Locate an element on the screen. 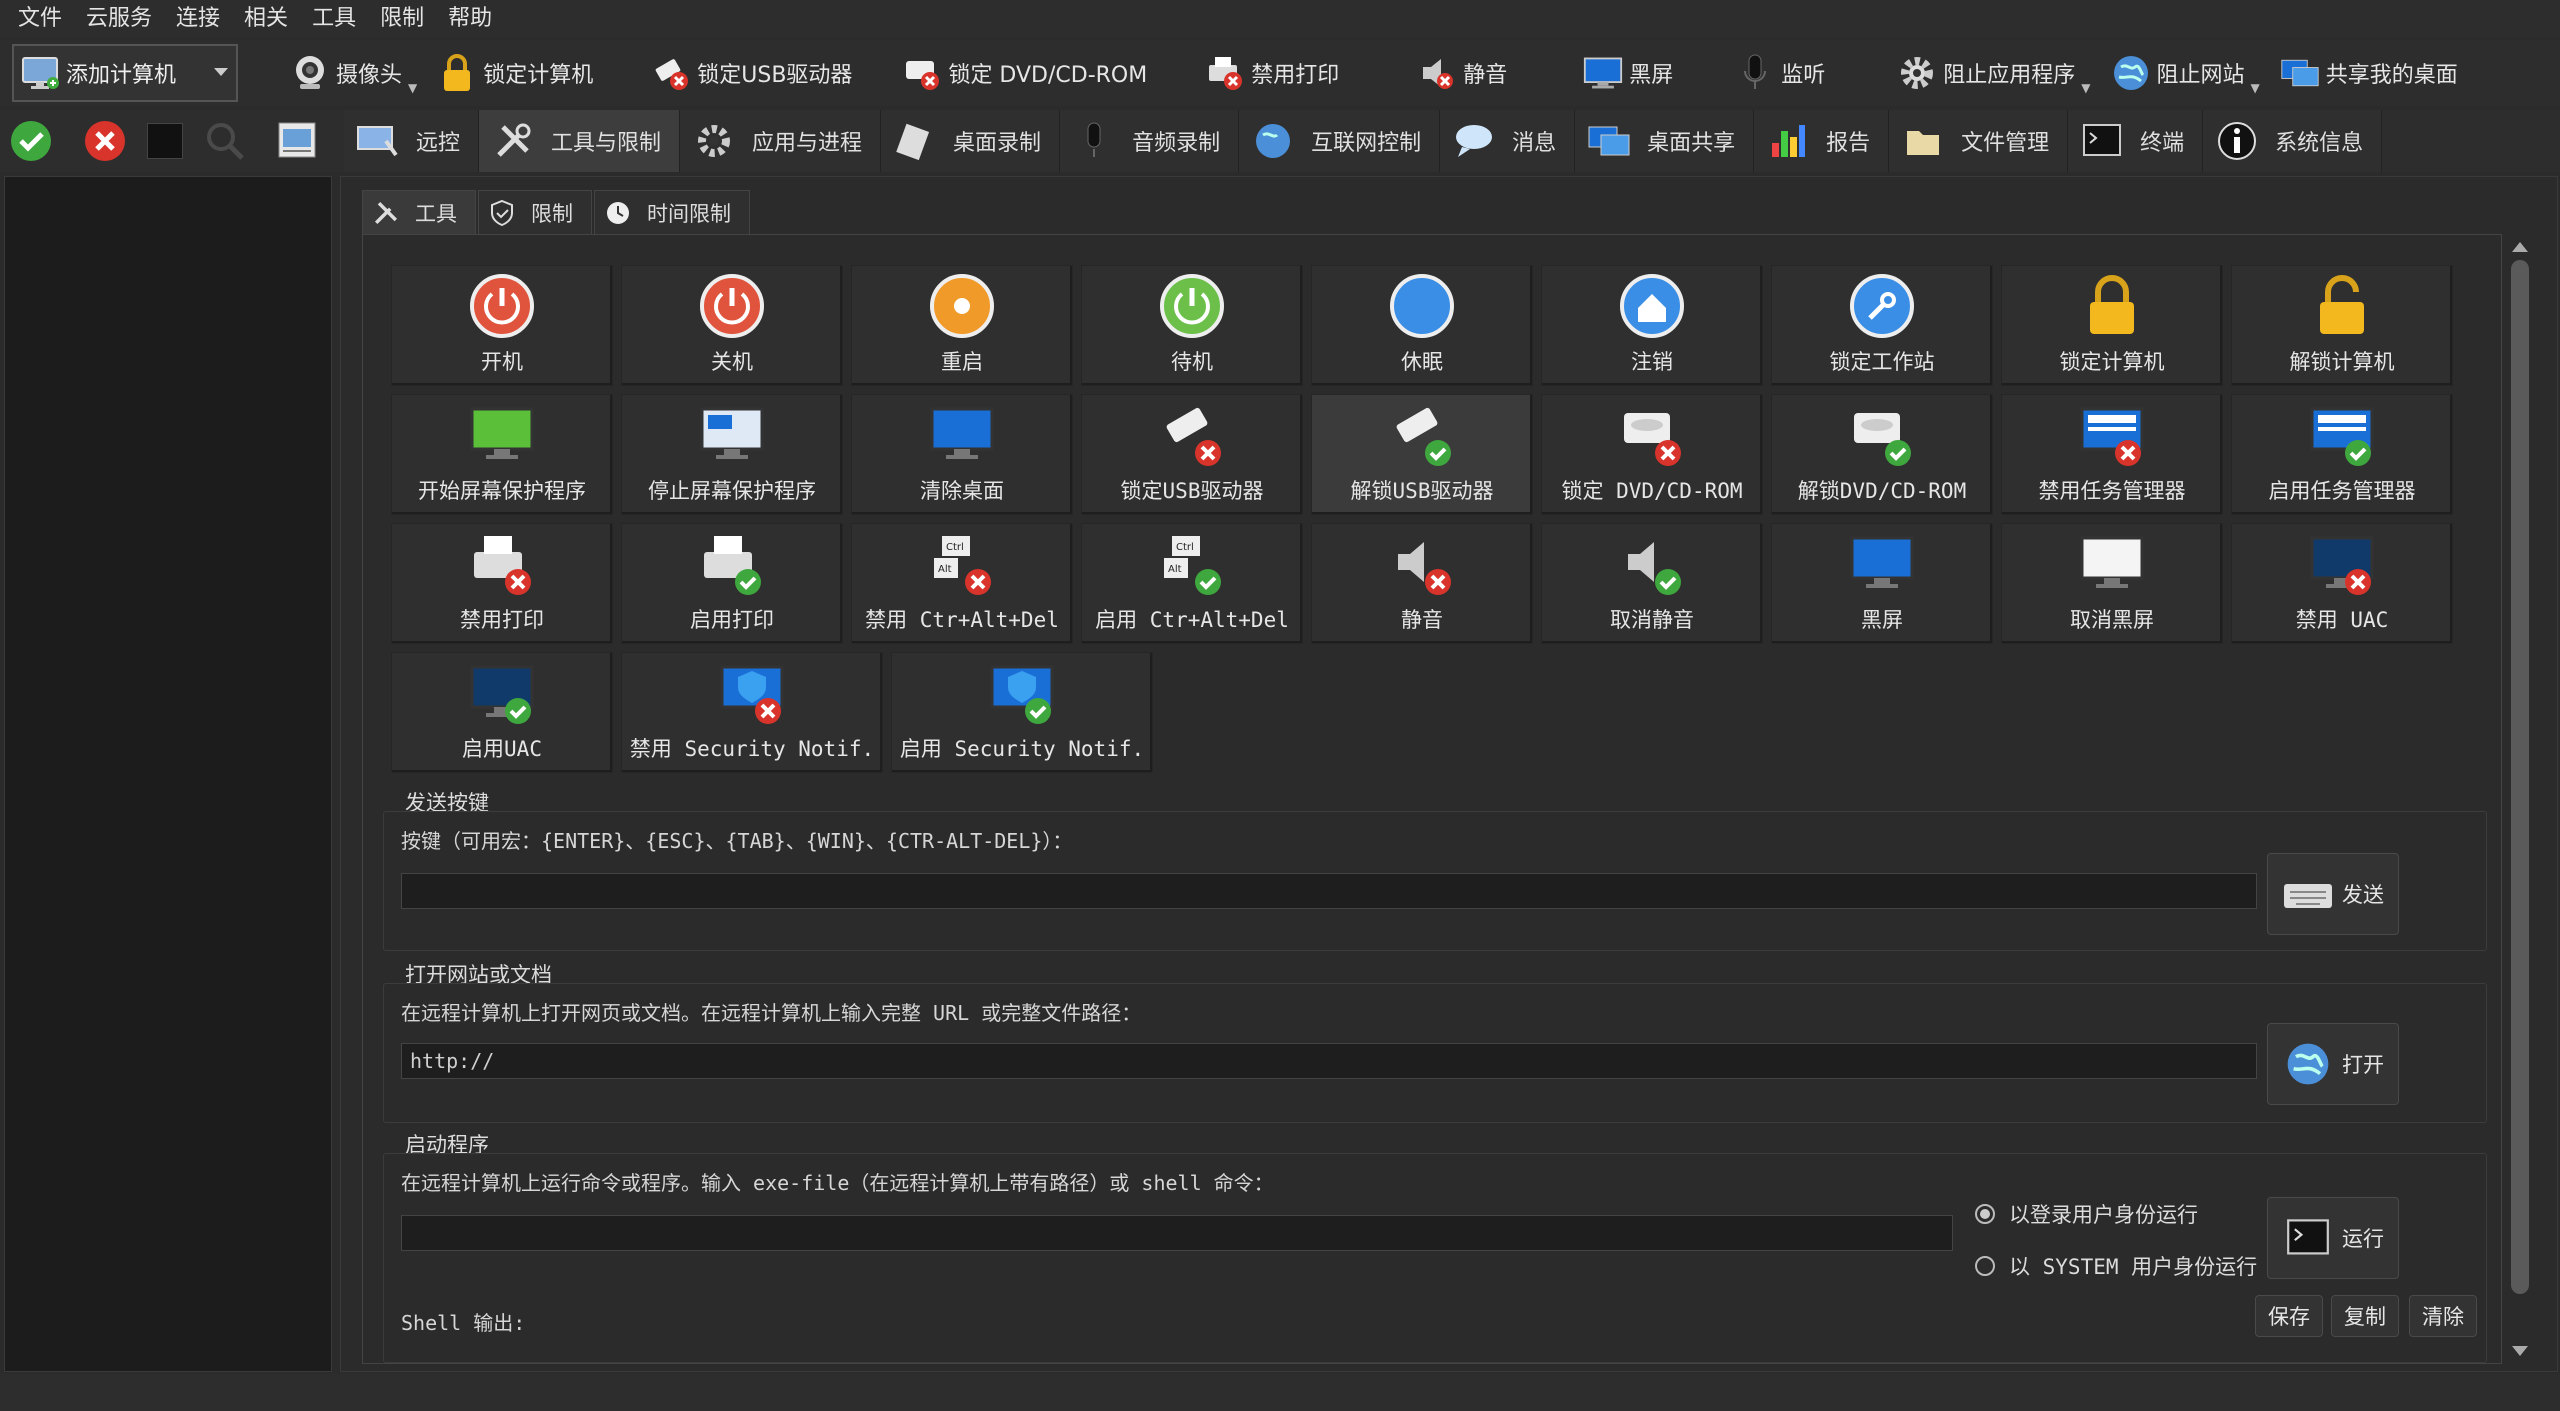  tool-tile-uac-disable: 禁用 UAC is located at coordinates (2342, 583).